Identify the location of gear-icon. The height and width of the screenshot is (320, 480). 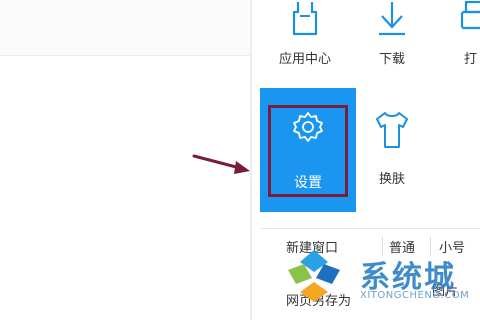
(308, 127).